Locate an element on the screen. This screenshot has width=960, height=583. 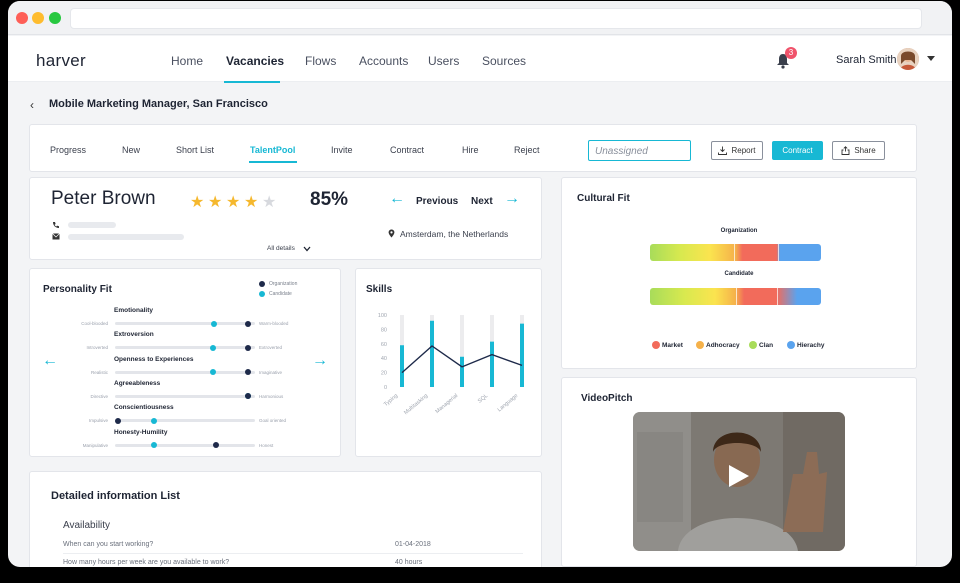
avatar-image is located at coordinates (908, 59).